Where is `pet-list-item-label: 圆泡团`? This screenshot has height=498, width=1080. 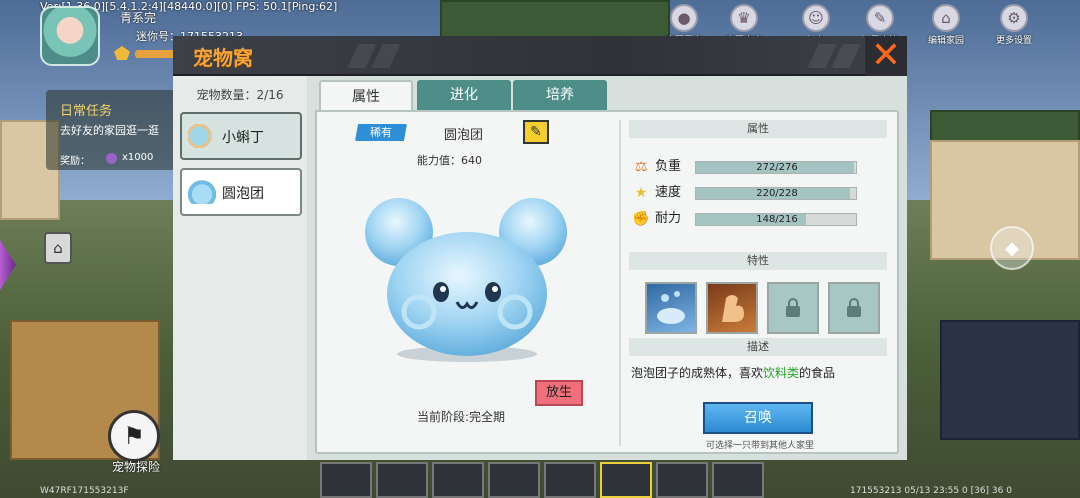
pet-list-item-label: 圆泡团 is located at coordinates (243, 194).